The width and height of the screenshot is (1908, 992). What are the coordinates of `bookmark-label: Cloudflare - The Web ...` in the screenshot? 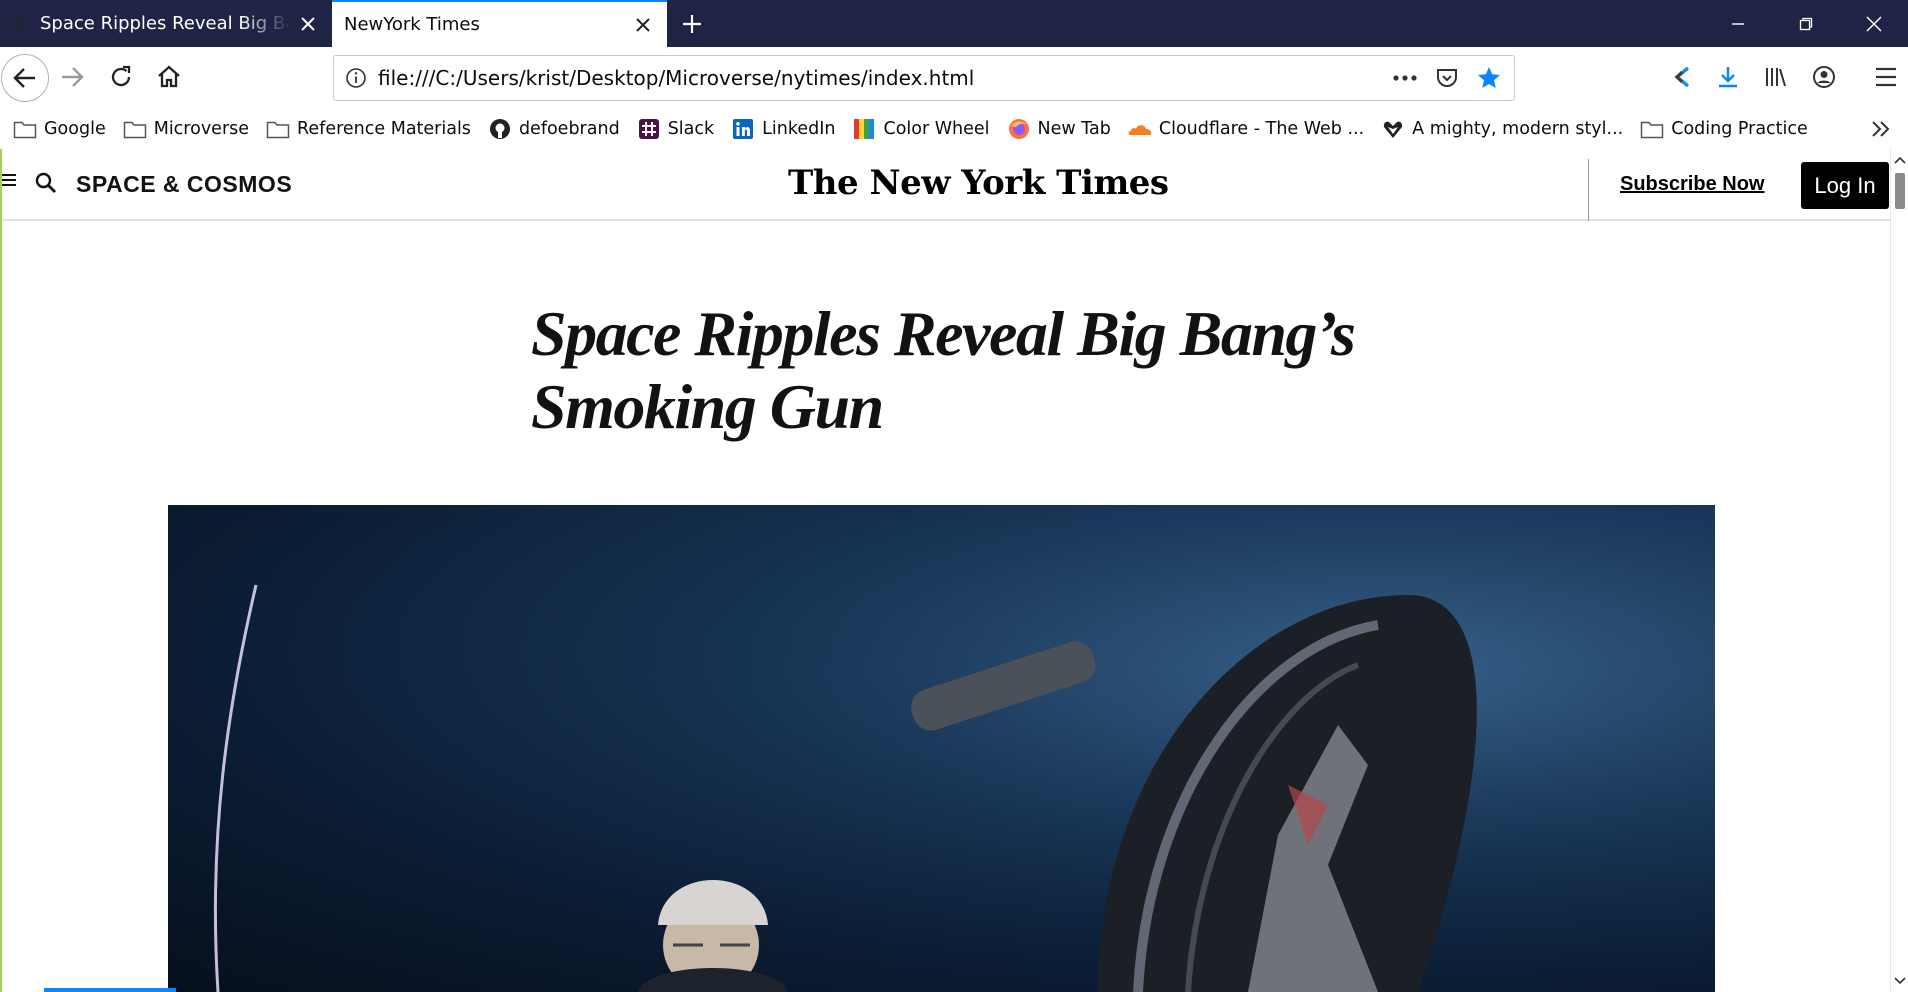 It's located at (1261, 129).